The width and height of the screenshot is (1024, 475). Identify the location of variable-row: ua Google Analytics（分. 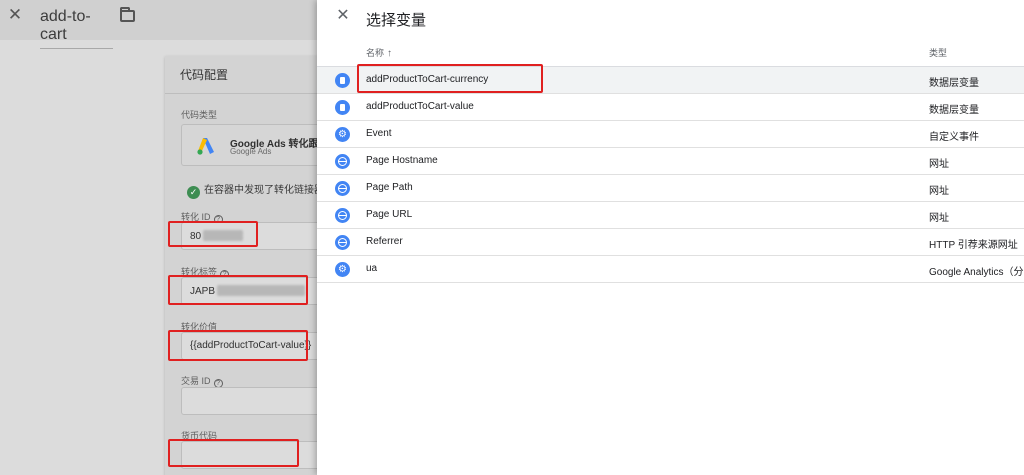
(670, 269).